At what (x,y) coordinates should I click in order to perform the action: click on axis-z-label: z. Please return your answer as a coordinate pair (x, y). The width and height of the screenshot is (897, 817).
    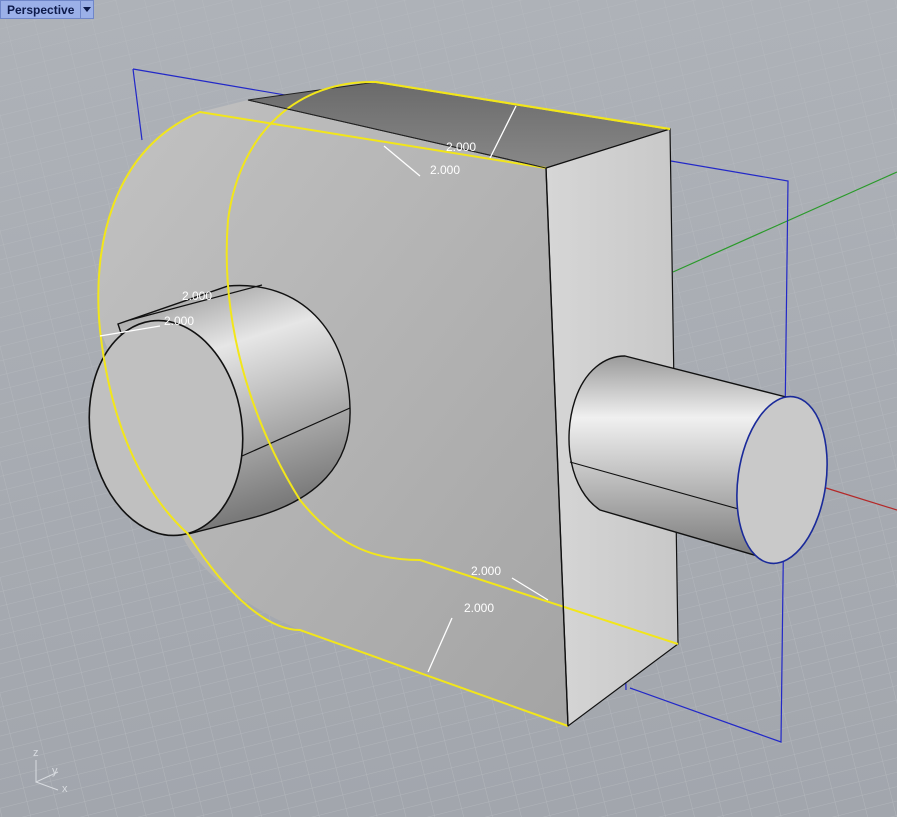
    Looking at the image, I should click on (36, 753).